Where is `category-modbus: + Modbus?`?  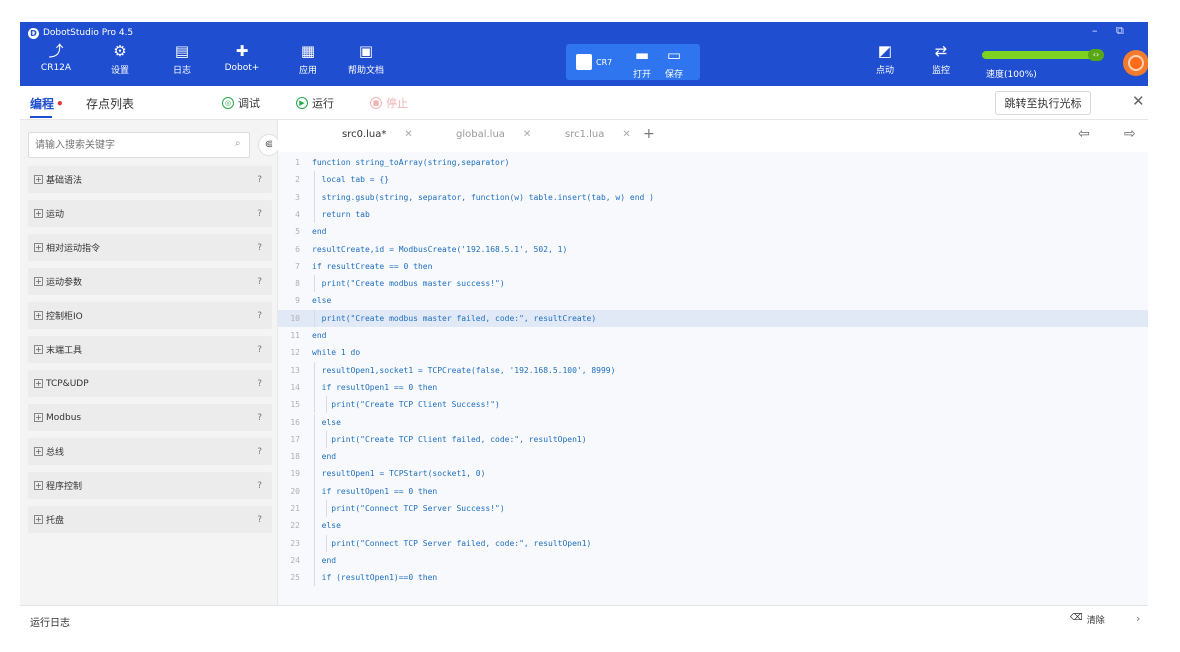 category-modbus: + Modbus? is located at coordinates (150, 417).